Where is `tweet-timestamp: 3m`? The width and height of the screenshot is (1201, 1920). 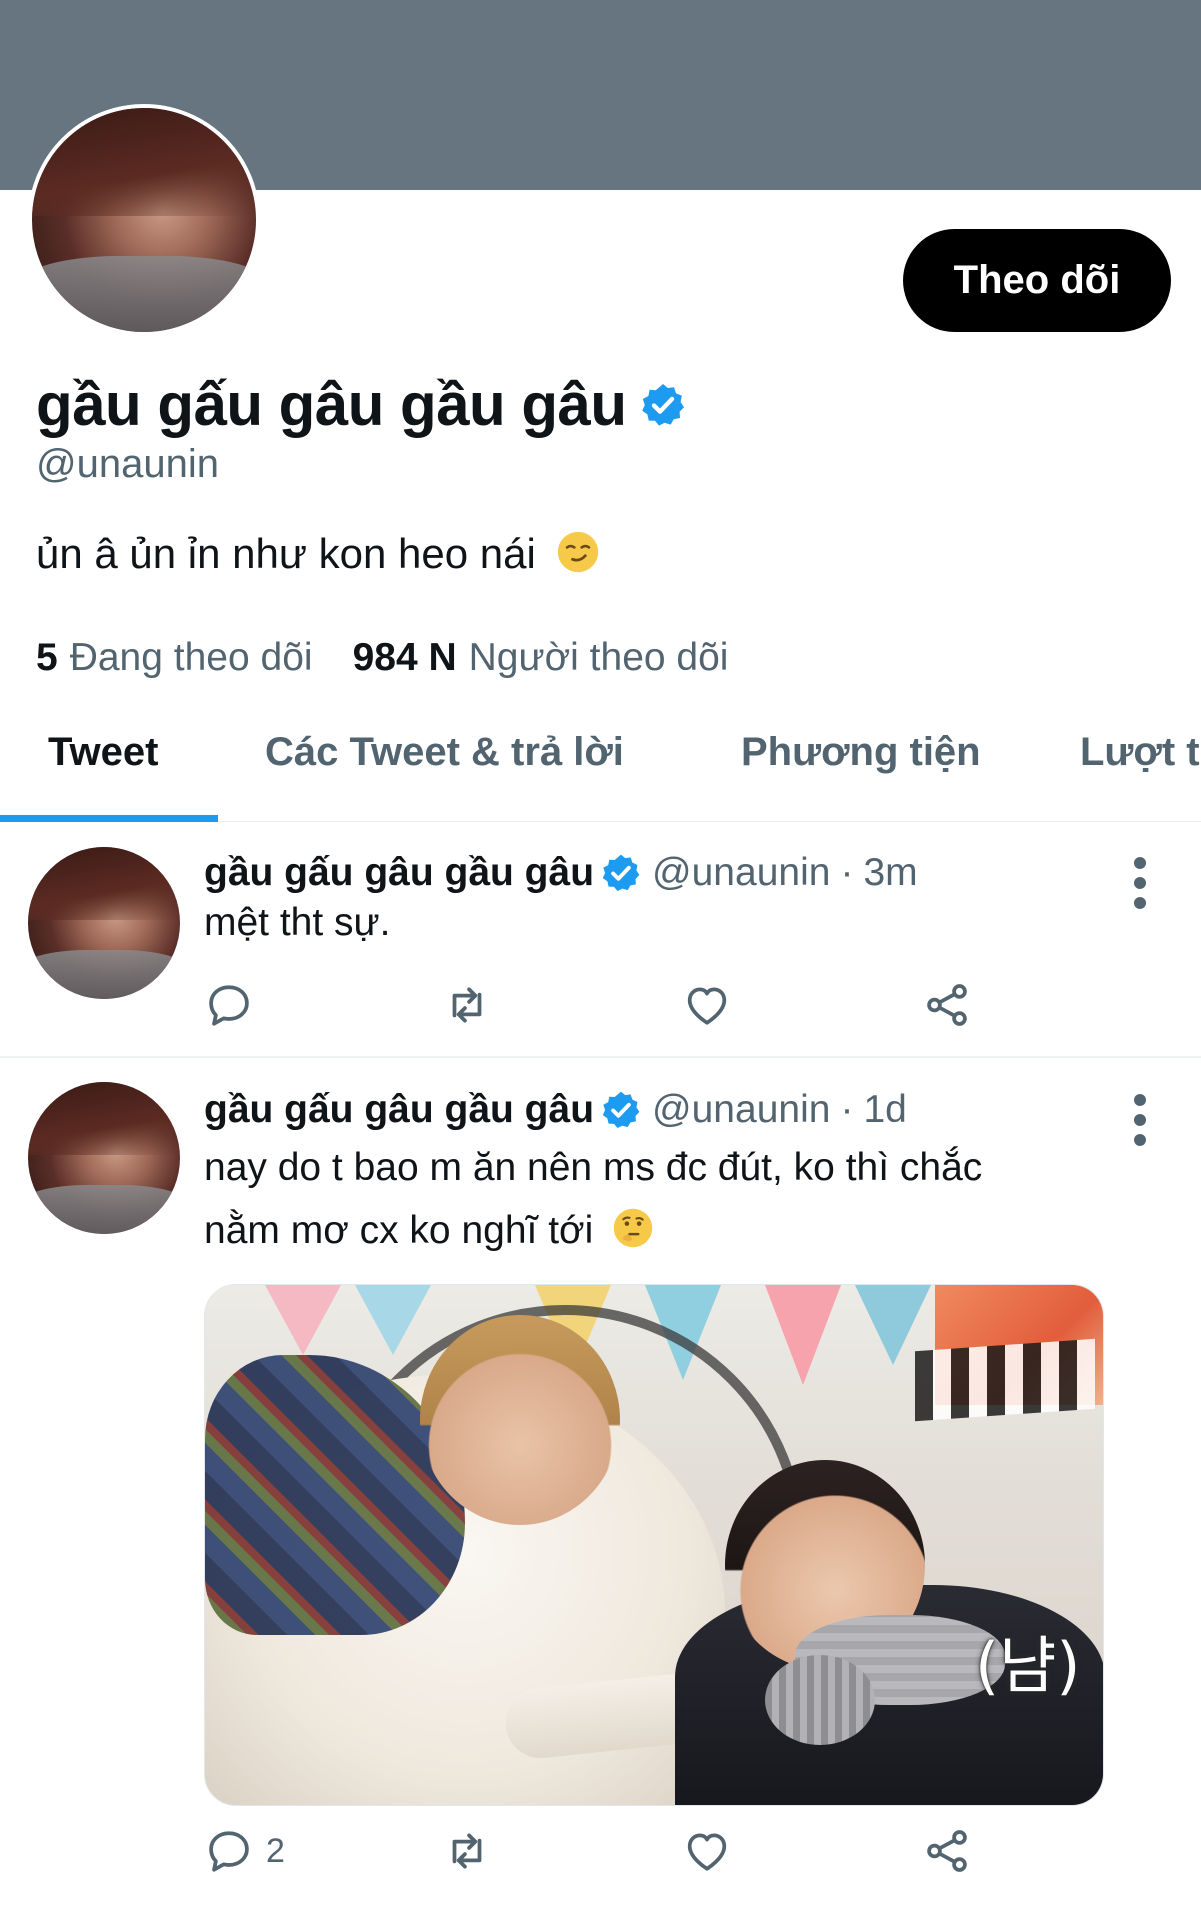
tweet-timestamp: 3m is located at coordinates (890, 873).